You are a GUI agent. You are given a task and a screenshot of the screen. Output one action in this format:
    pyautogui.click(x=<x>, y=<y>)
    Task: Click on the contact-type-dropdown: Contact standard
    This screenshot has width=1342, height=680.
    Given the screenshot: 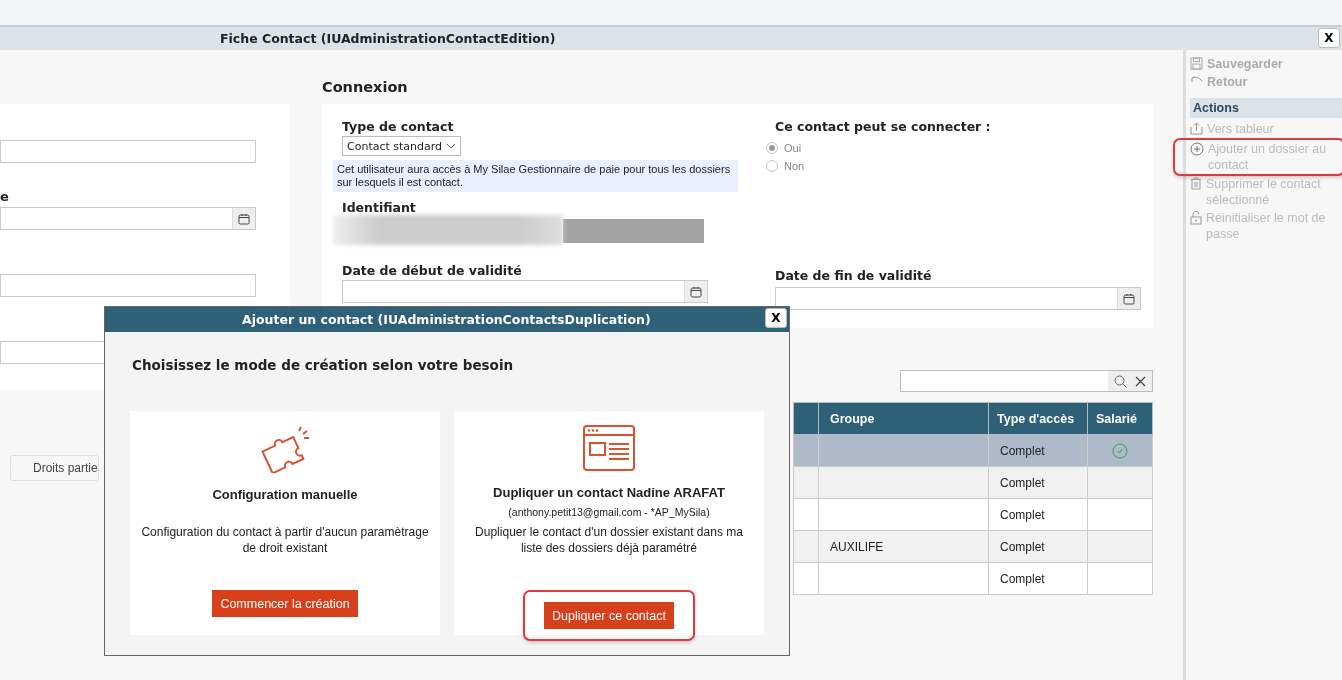 What is the action you would take?
    pyautogui.click(x=401, y=146)
    